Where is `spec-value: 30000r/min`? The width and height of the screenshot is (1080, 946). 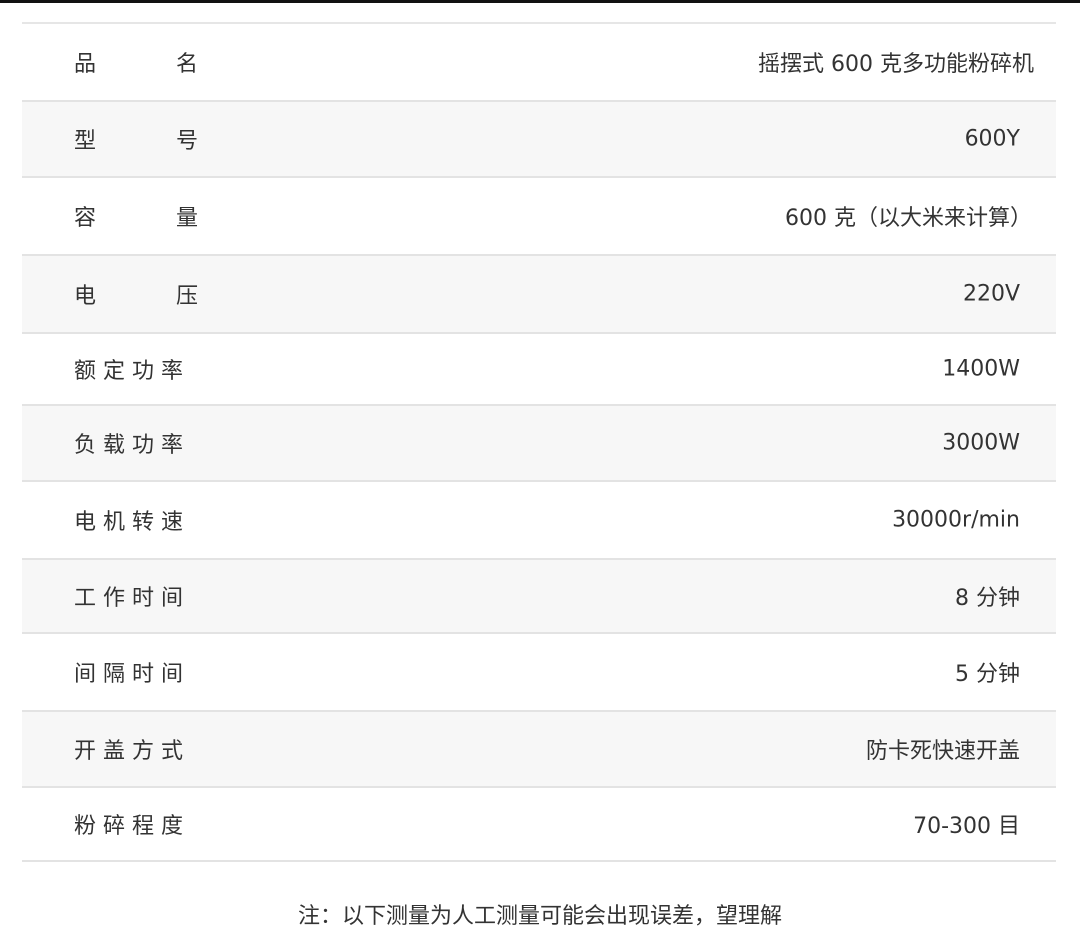
spec-value: 30000r/min is located at coordinates (956, 520).